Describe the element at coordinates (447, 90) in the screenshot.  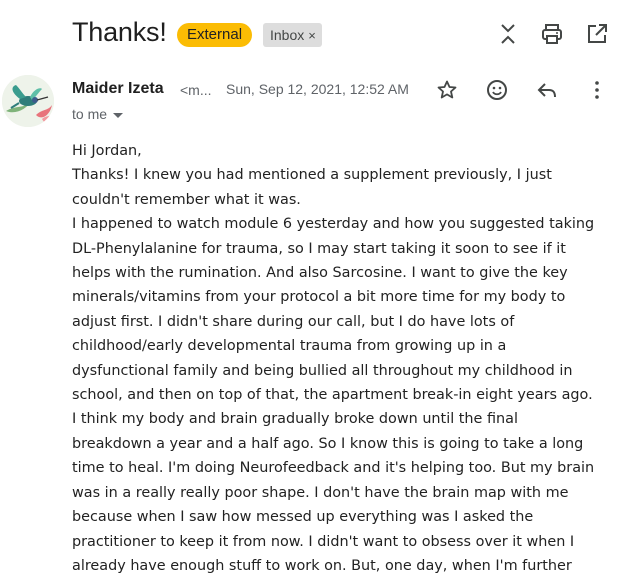
I see `star-icon` at that location.